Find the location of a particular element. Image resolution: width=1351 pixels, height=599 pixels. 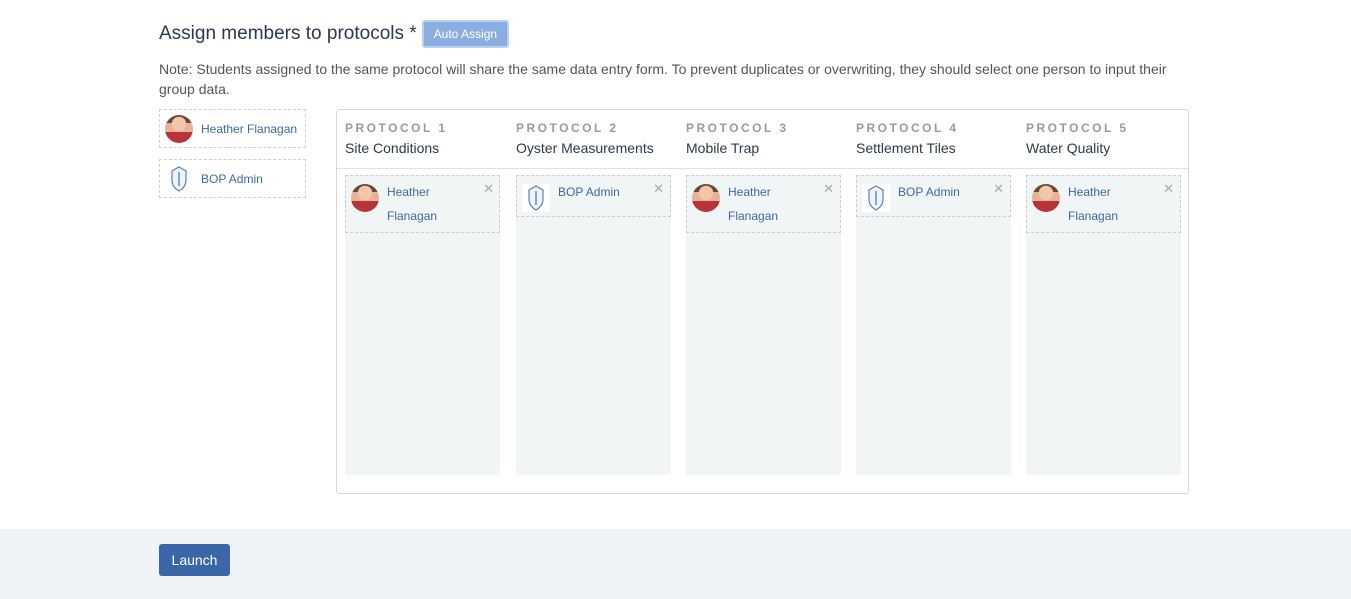

protocol-2-dropzone: BOP Admin ✕ is located at coordinates (593, 325).